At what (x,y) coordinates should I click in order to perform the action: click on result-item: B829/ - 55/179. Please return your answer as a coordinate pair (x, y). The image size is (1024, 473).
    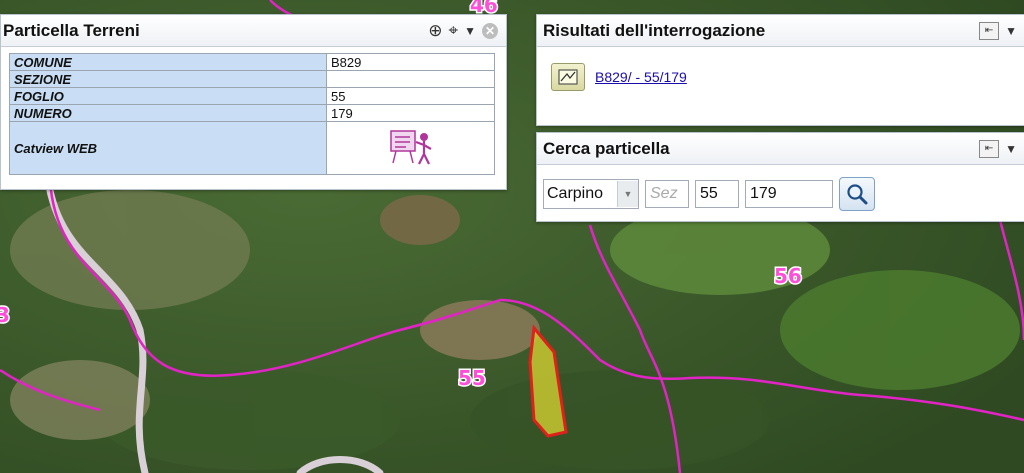
    Looking at the image, I should click on (780, 69).